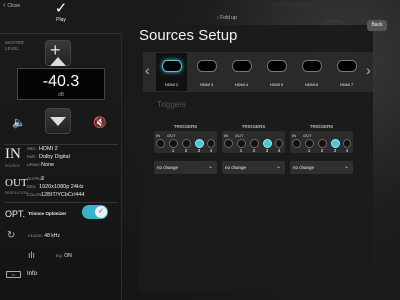 The width and height of the screenshot is (400, 300). Describe the element at coordinates (100, 122) in the screenshot. I see `mute-icon: 🔇` at that location.